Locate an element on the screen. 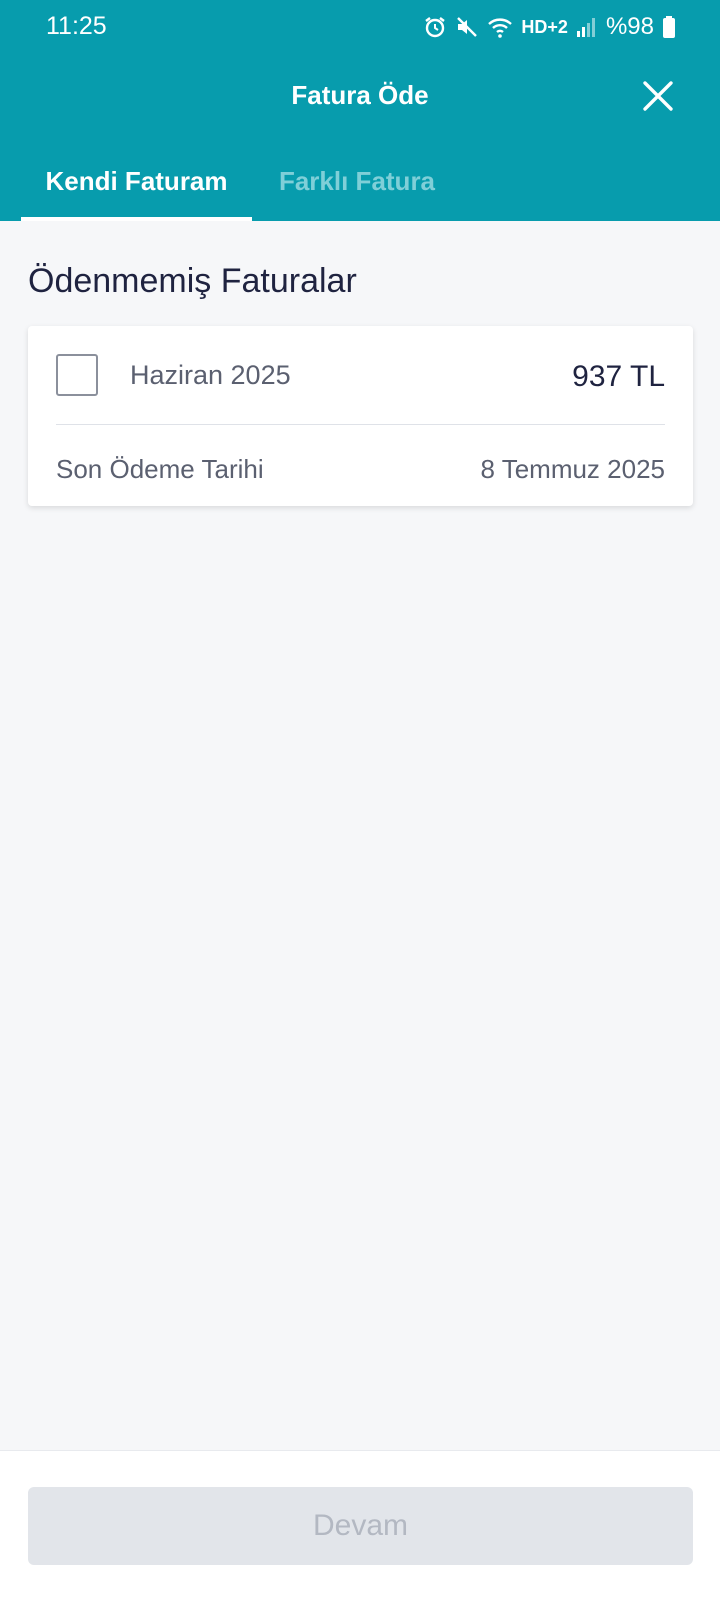 This screenshot has width=720, height=1600. tab-farkli-fatura: Farklı Fatura is located at coordinates (357, 185).